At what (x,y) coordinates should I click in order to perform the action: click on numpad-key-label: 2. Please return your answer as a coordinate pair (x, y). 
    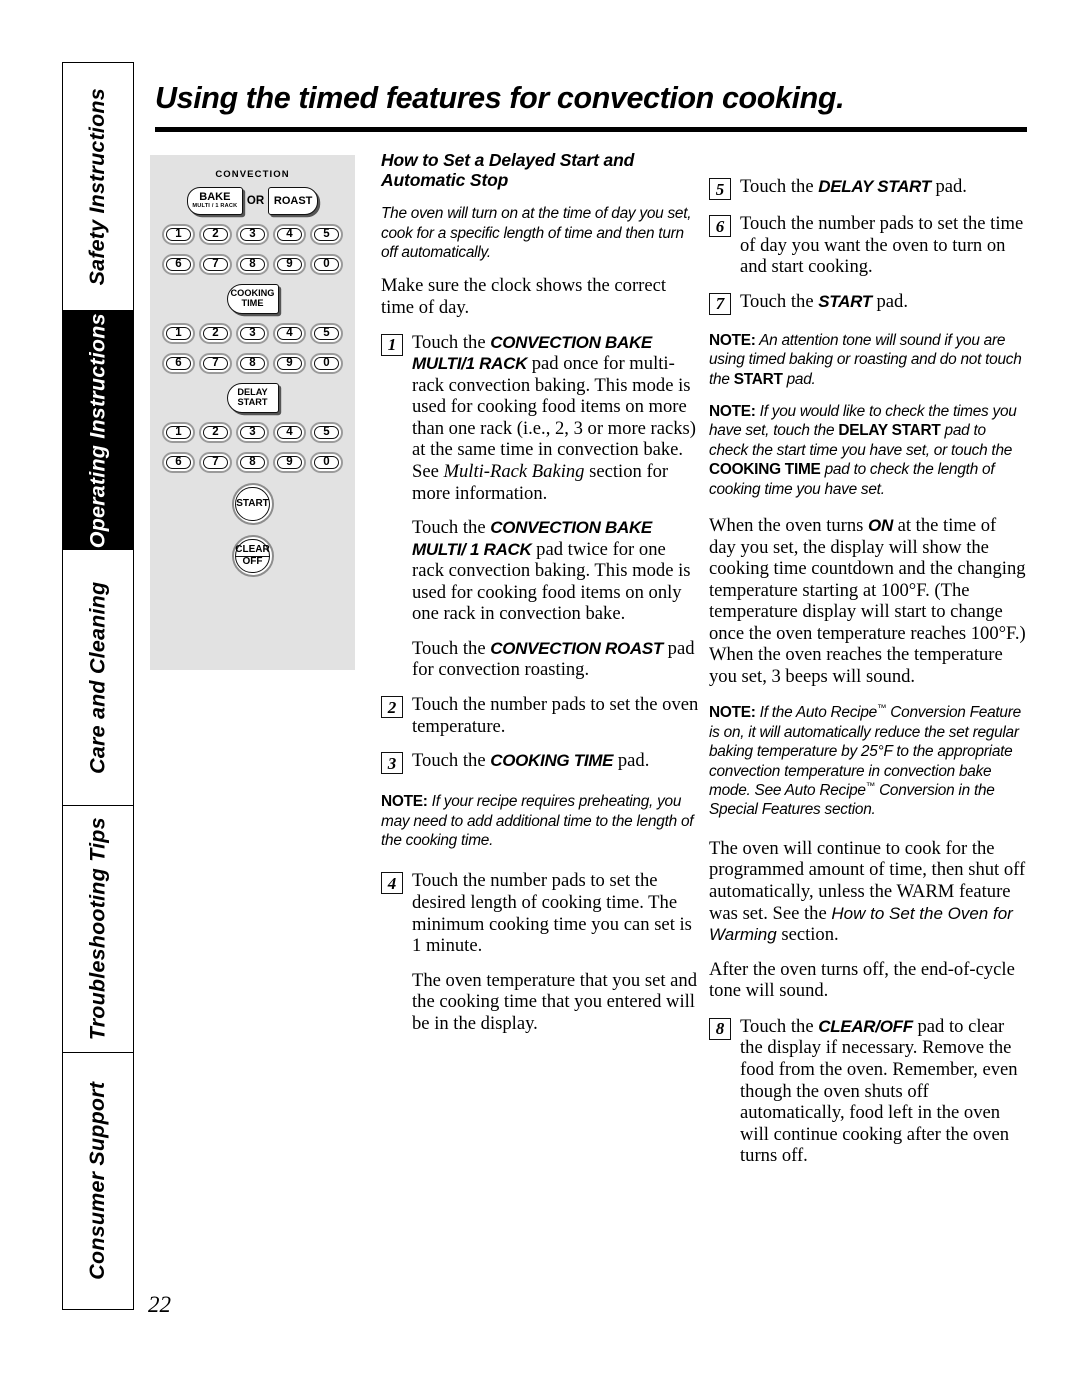
    Looking at the image, I should click on (215, 431).